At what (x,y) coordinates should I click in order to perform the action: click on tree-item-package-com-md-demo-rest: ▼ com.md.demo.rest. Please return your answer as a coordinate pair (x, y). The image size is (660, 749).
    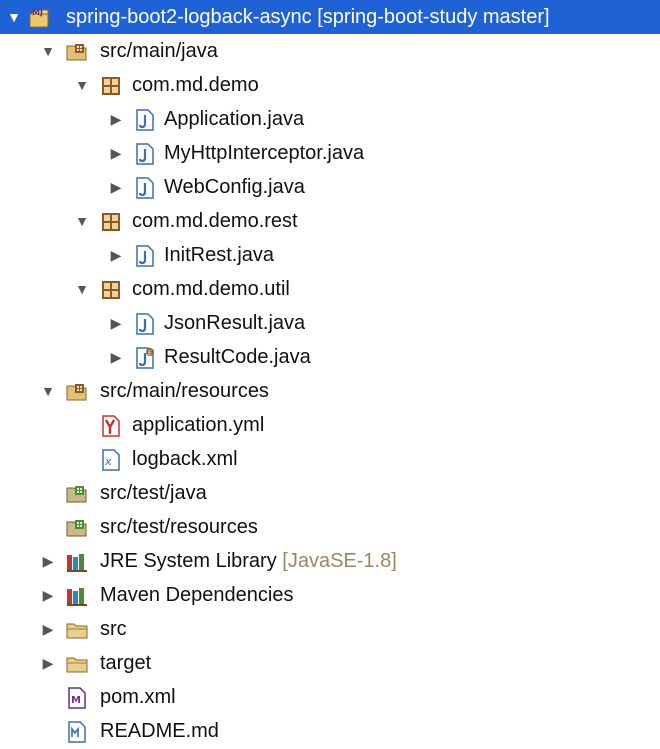
    Looking at the image, I should click on (330, 221).